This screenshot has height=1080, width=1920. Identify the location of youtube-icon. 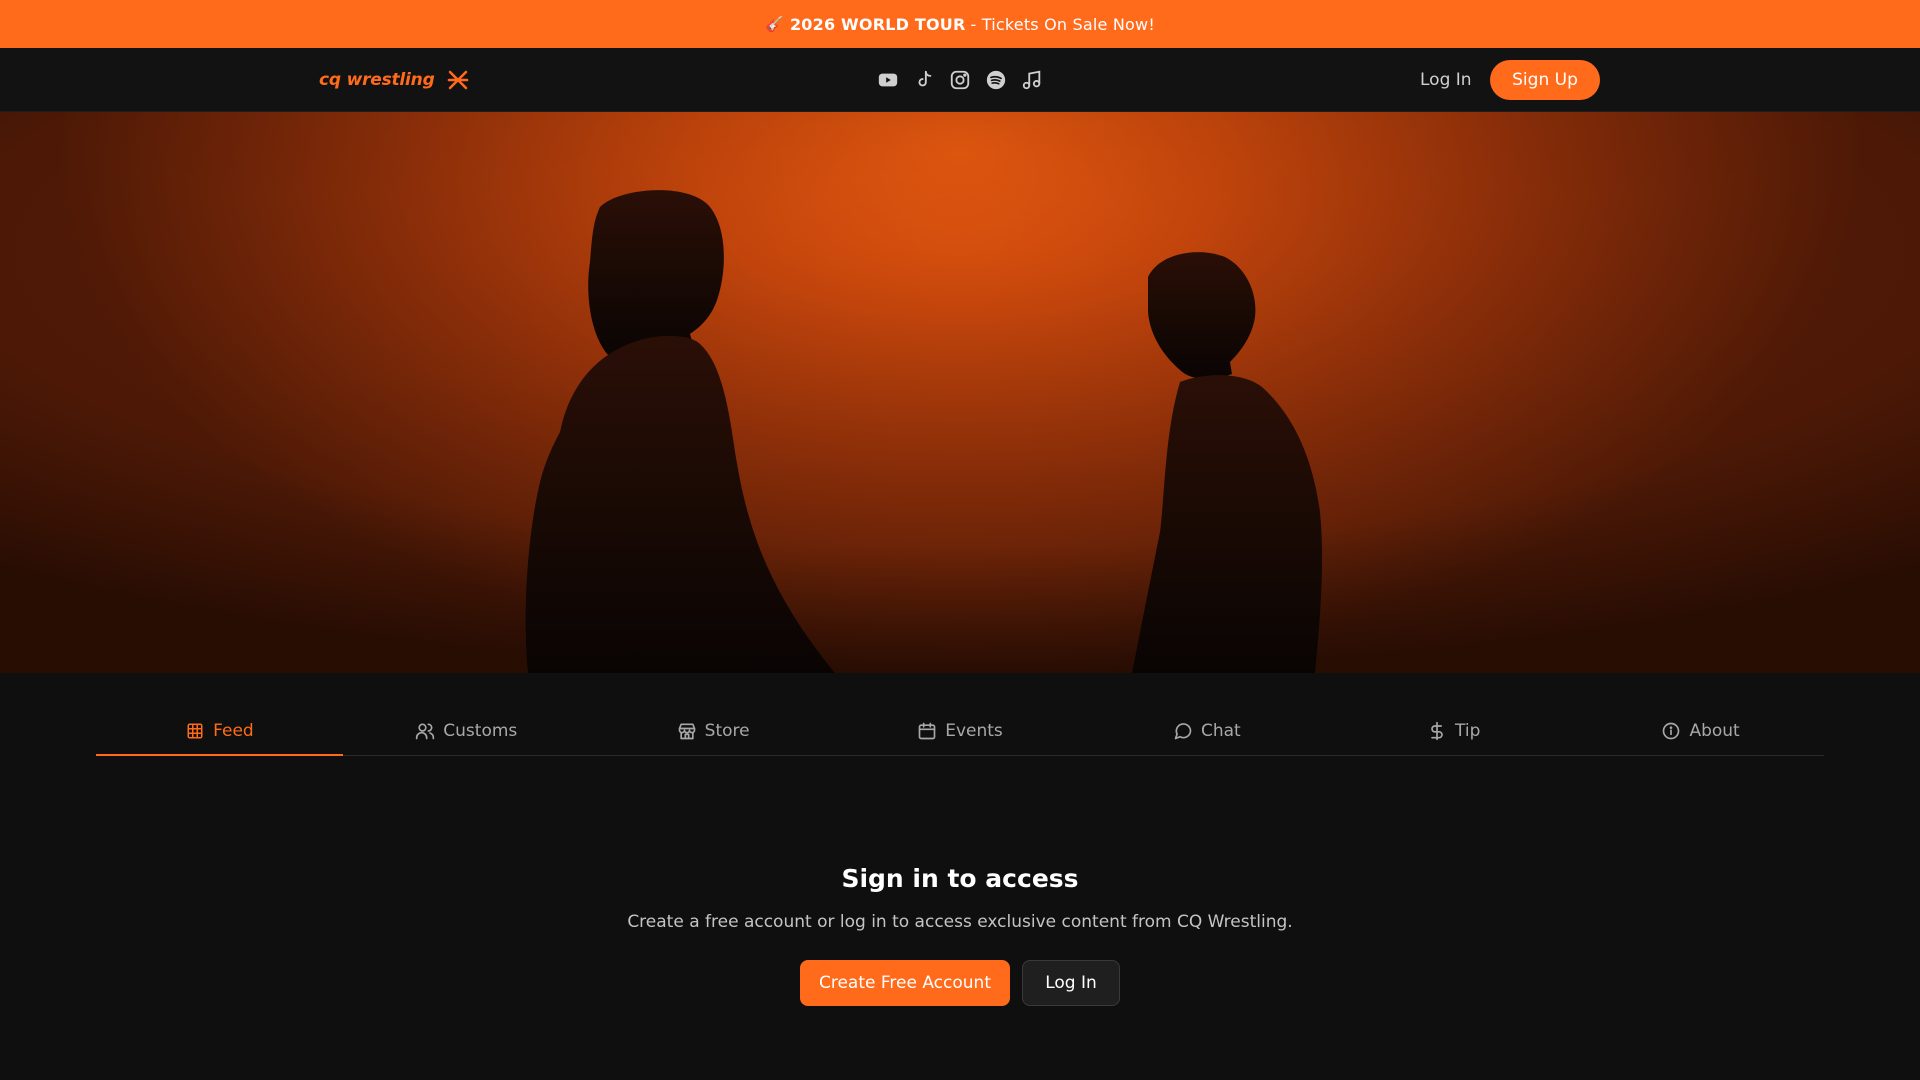
(888, 80).